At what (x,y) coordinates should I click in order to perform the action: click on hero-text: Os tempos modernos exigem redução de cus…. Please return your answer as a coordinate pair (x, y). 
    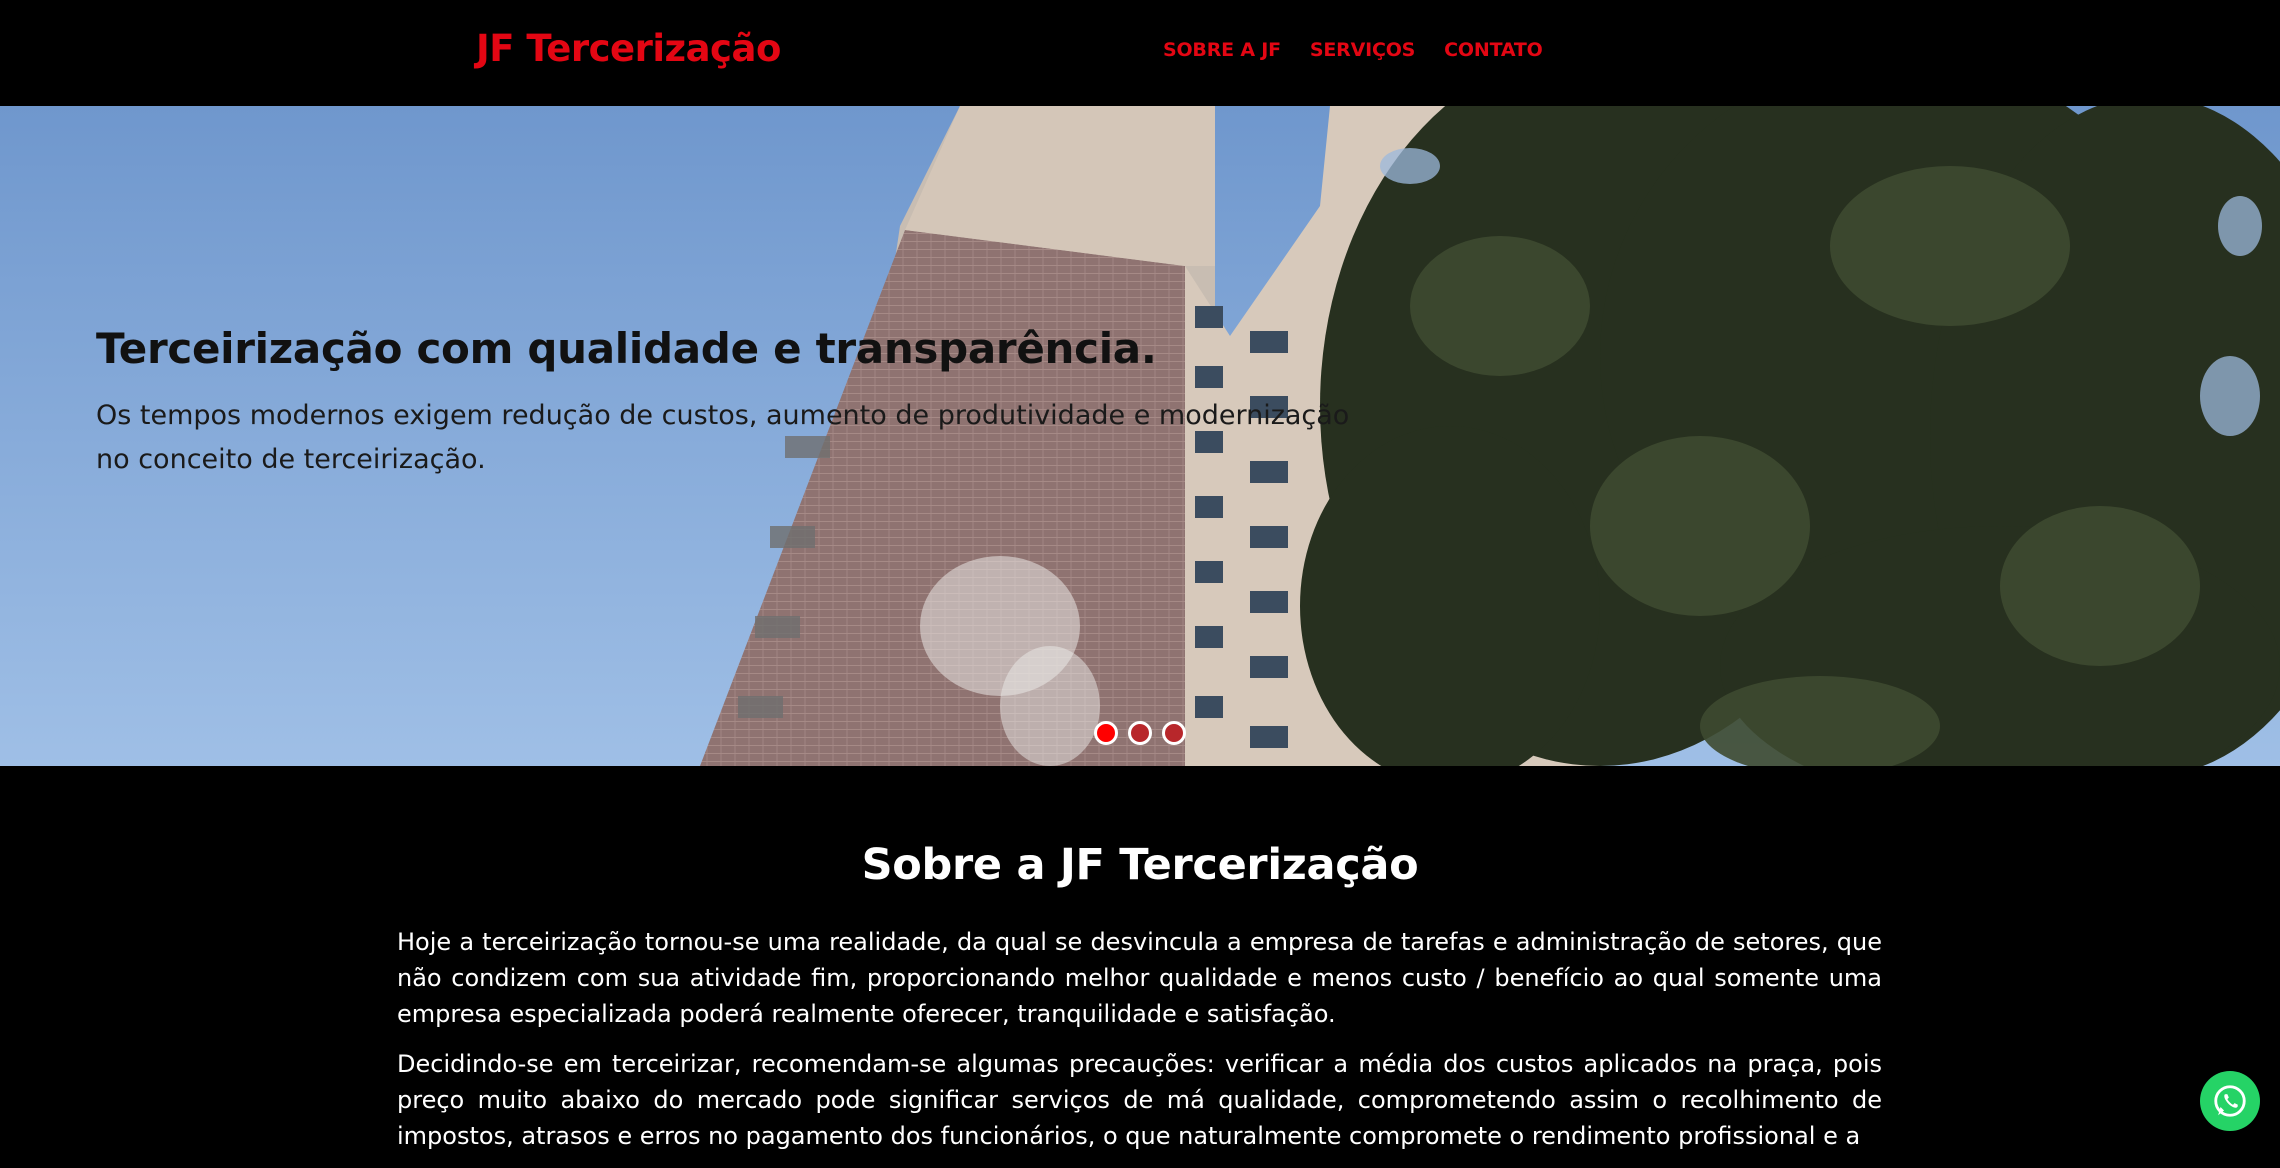
    Looking at the image, I should click on (723, 438).